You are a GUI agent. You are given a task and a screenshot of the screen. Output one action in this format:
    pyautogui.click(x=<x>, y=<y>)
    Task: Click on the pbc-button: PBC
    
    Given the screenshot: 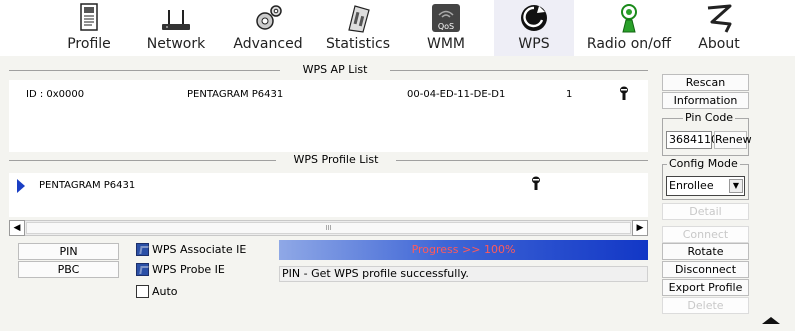 What is the action you would take?
    pyautogui.click(x=68, y=269)
    